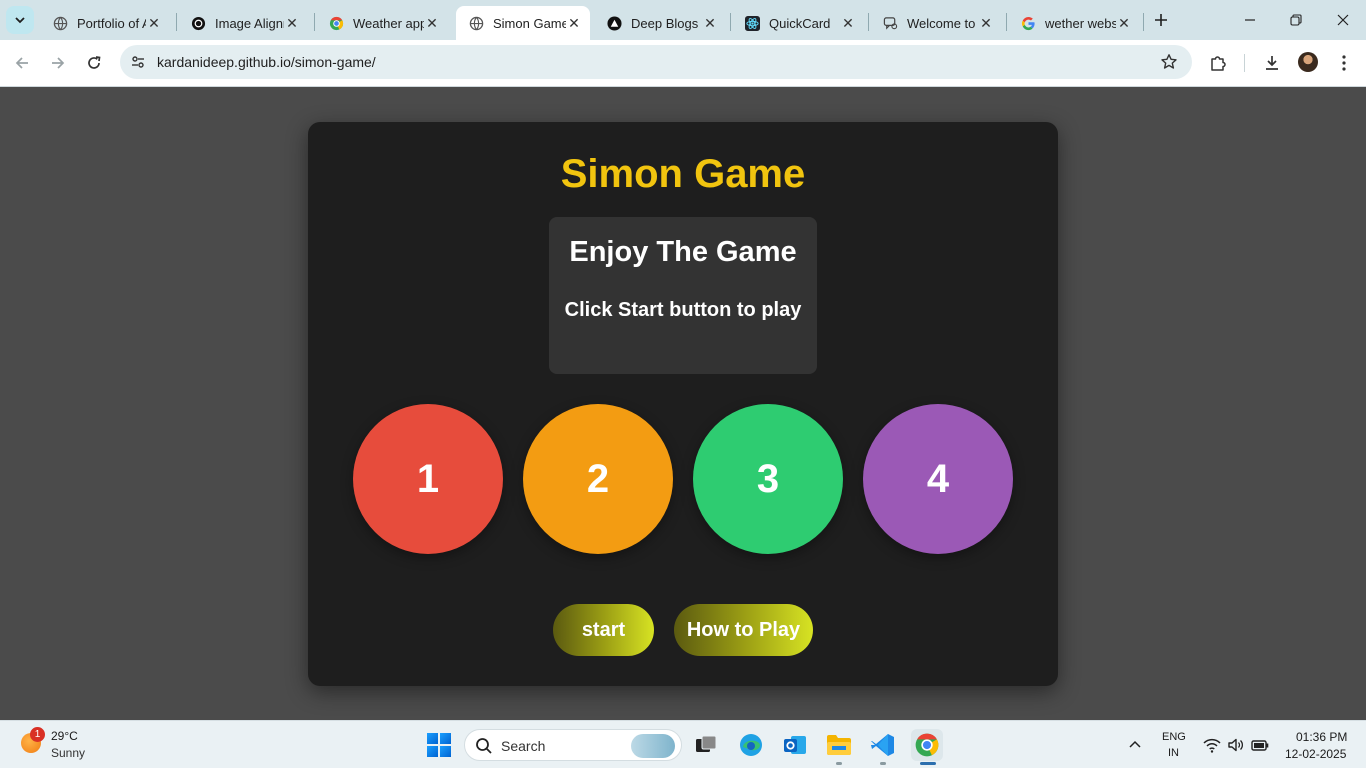  What do you see at coordinates (839, 745) in the screenshot?
I see `file-explorer-button` at bounding box center [839, 745].